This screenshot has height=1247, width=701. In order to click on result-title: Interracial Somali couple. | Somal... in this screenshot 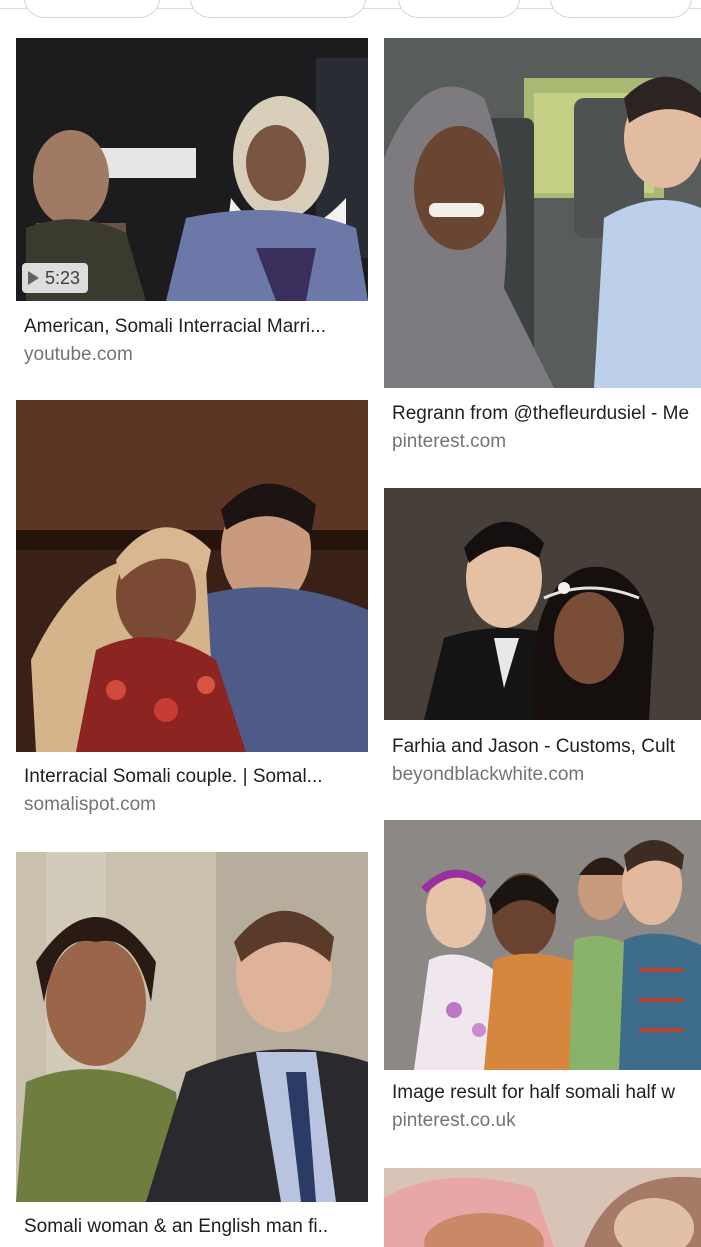, I will do `click(194, 777)`.